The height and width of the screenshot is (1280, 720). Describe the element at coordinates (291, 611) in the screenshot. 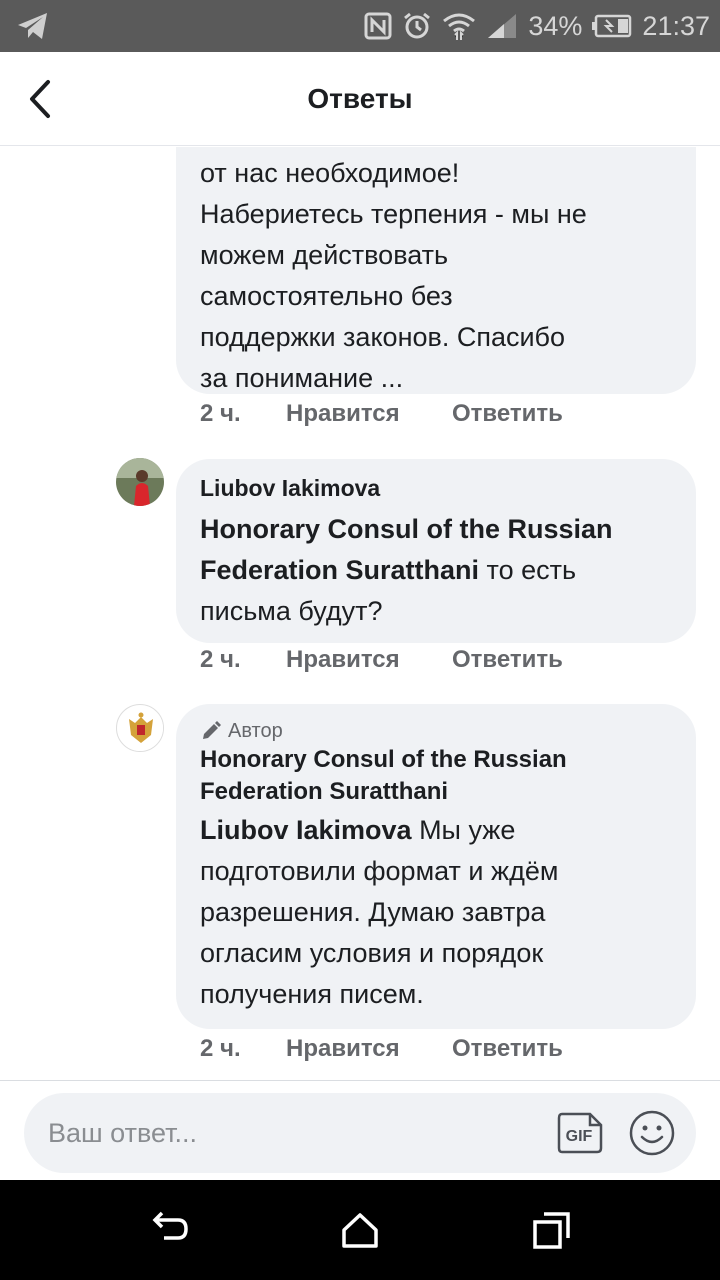

I see `comment-line: письма будут?` at that location.